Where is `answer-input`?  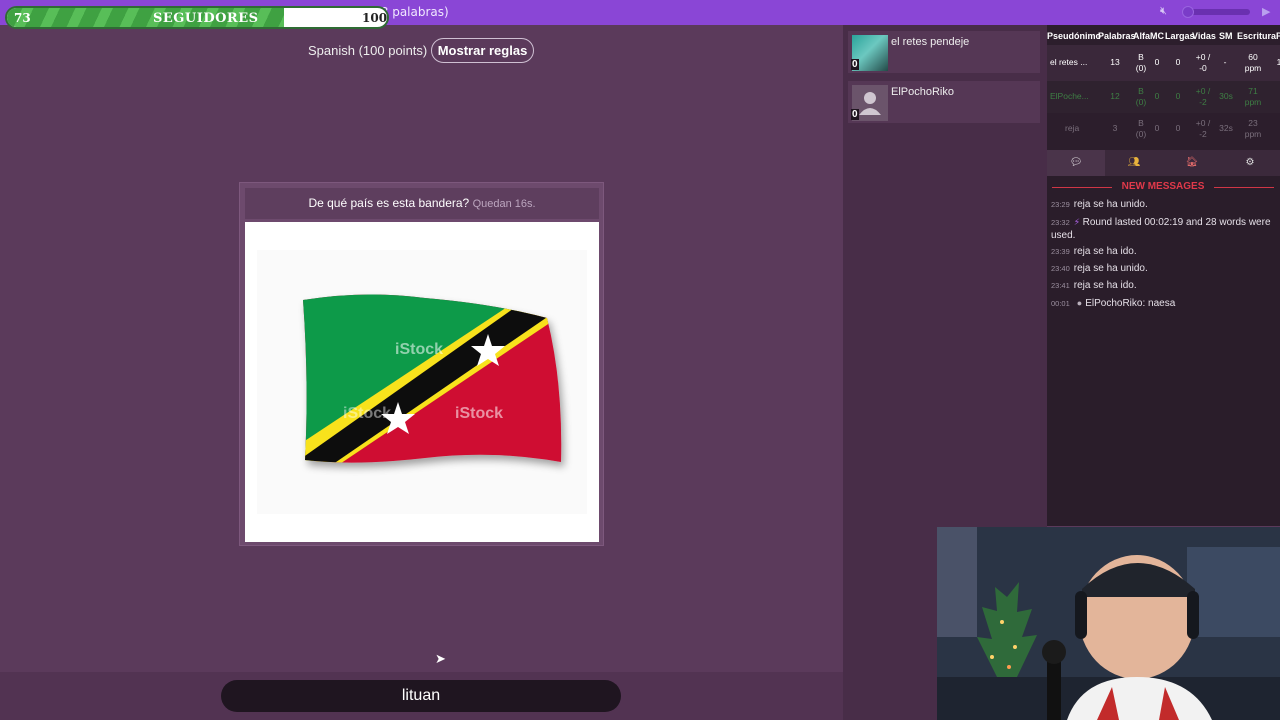
answer-input is located at coordinates (421, 696).